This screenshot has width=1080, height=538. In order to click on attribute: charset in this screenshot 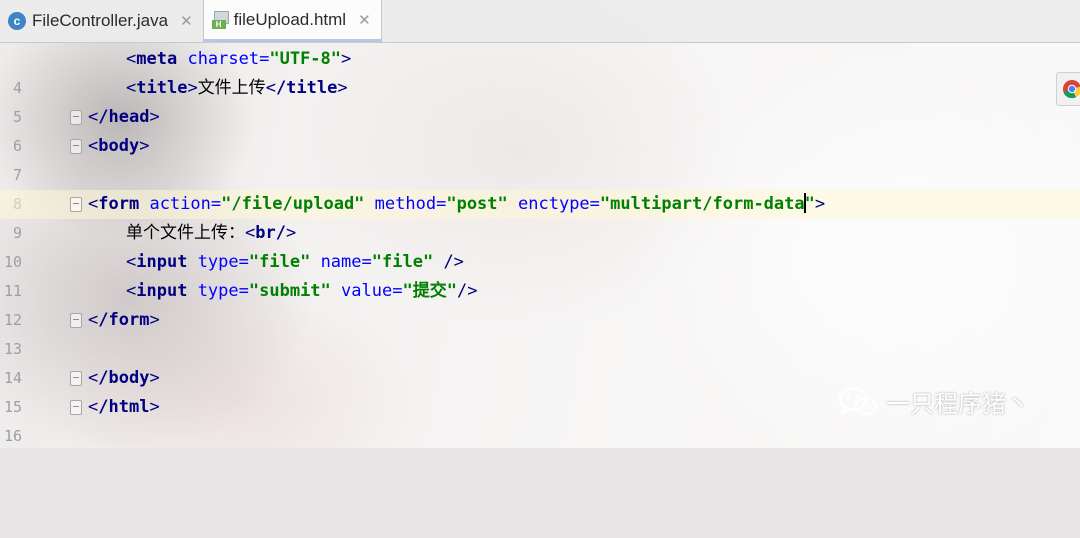, I will do `click(223, 59)`.